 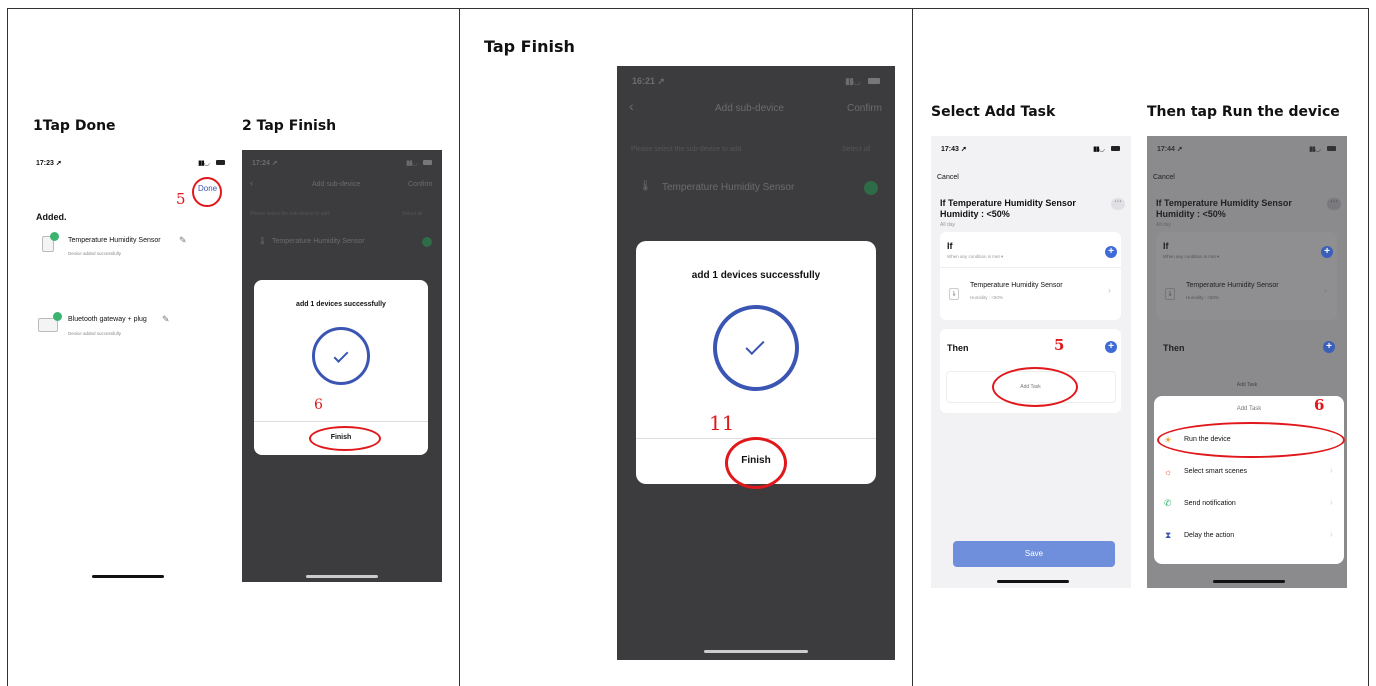 What do you see at coordinates (958, 348) in the screenshot?
I see `then-label: Then` at bounding box center [958, 348].